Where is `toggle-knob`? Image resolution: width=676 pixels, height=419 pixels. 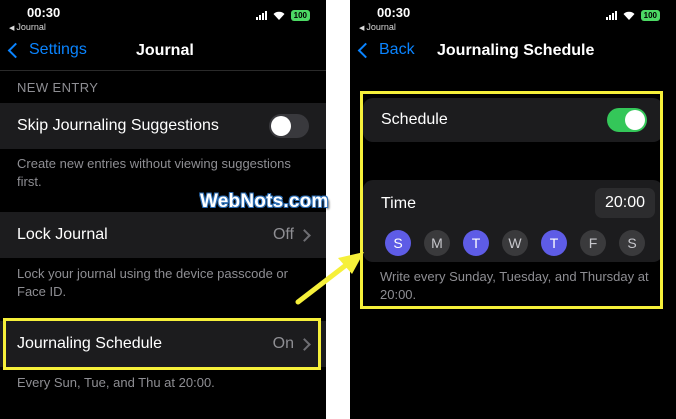
toggle-knob is located at coordinates (281, 126).